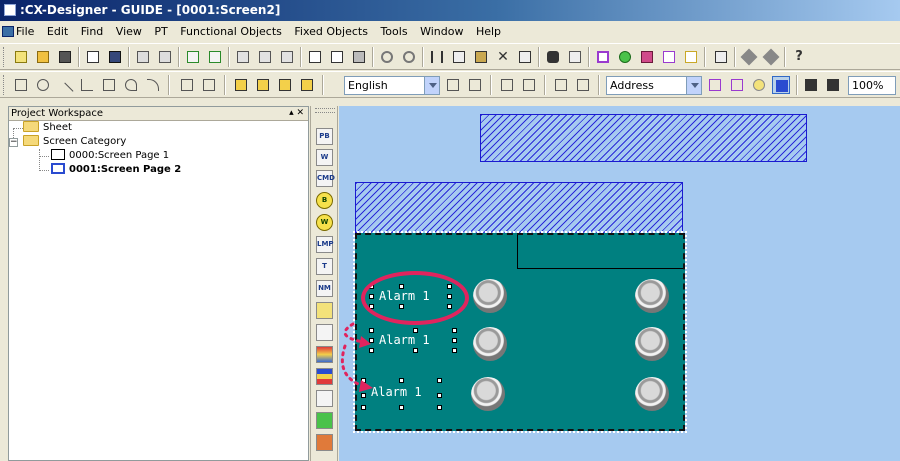  Describe the element at coordinates (131, 85) in the screenshot. I see `sector-icon` at that location.